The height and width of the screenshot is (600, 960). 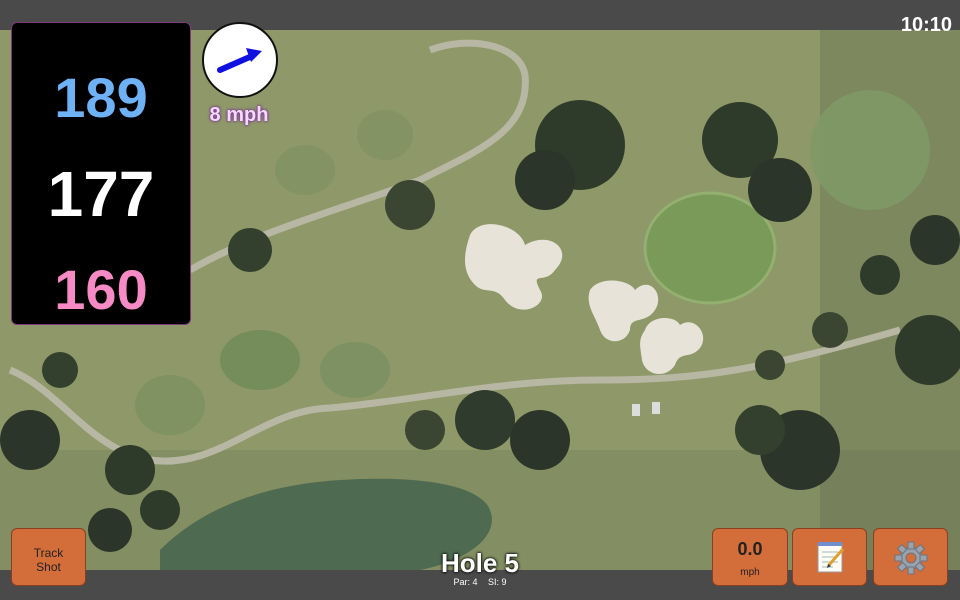 I want to click on clock: 10:10, so click(x=926, y=25).